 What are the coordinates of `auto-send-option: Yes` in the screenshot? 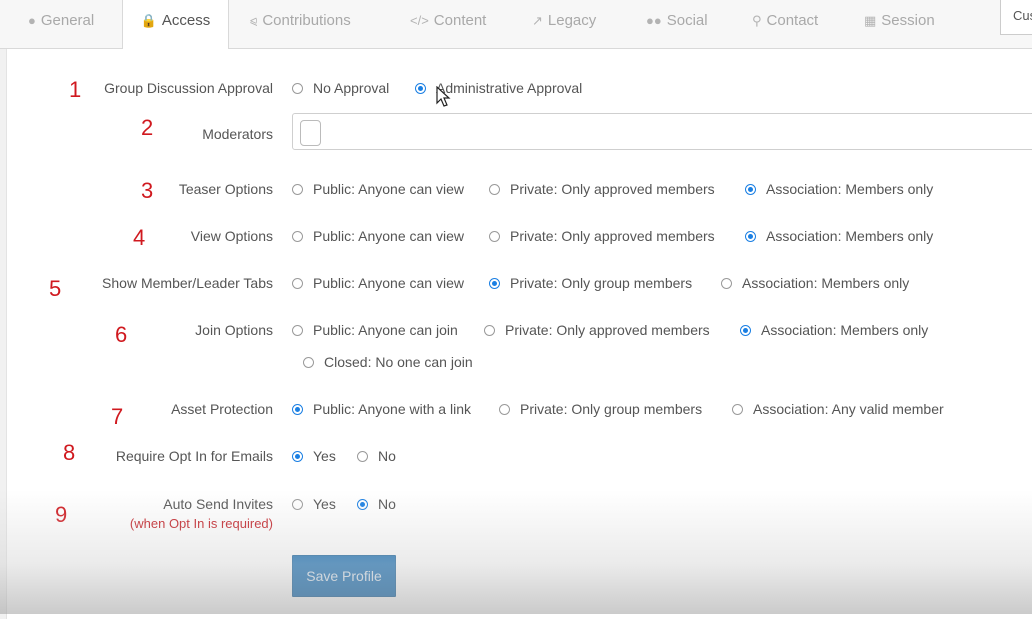 It's located at (314, 504).